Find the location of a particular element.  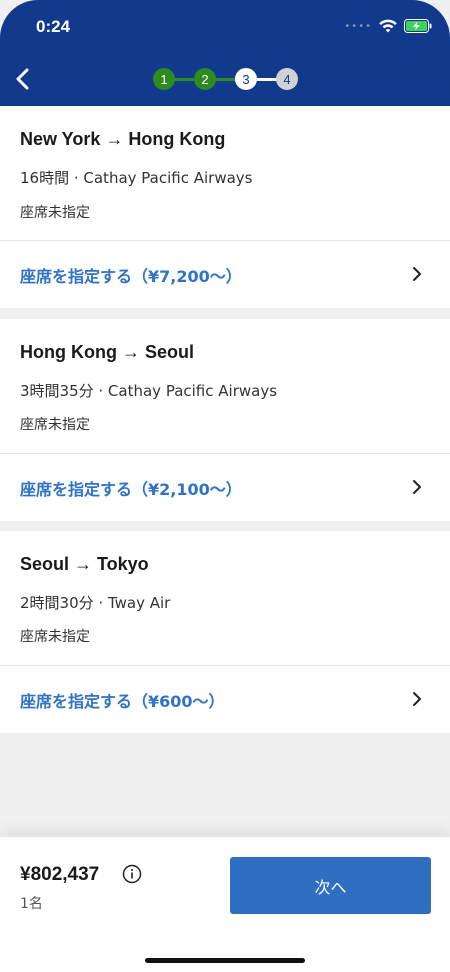

step-1: 1 is located at coordinates (164, 79).